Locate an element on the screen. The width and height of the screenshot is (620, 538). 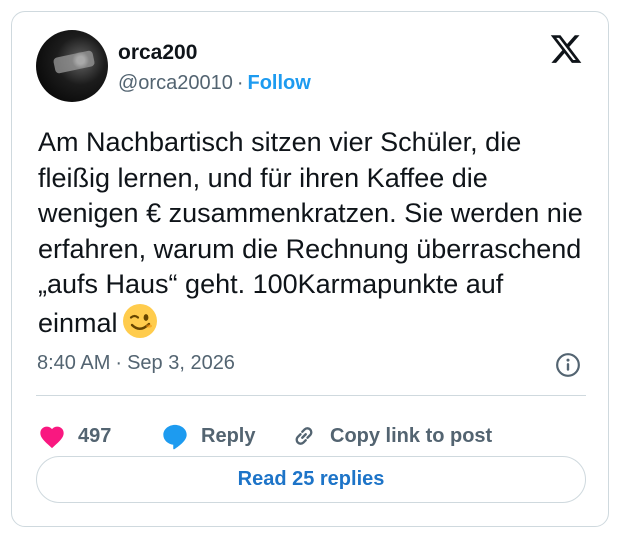
author-handle: @orca20010 is located at coordinates (175, 83).